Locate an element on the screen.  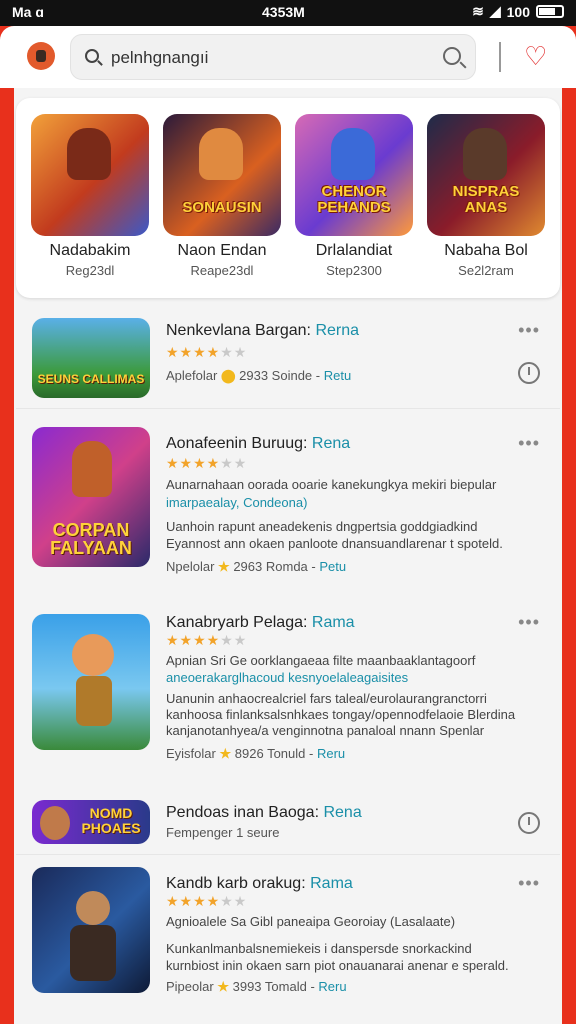
top-bar: pelnhgnangıi ♡ is located at coordinates (288, 57).